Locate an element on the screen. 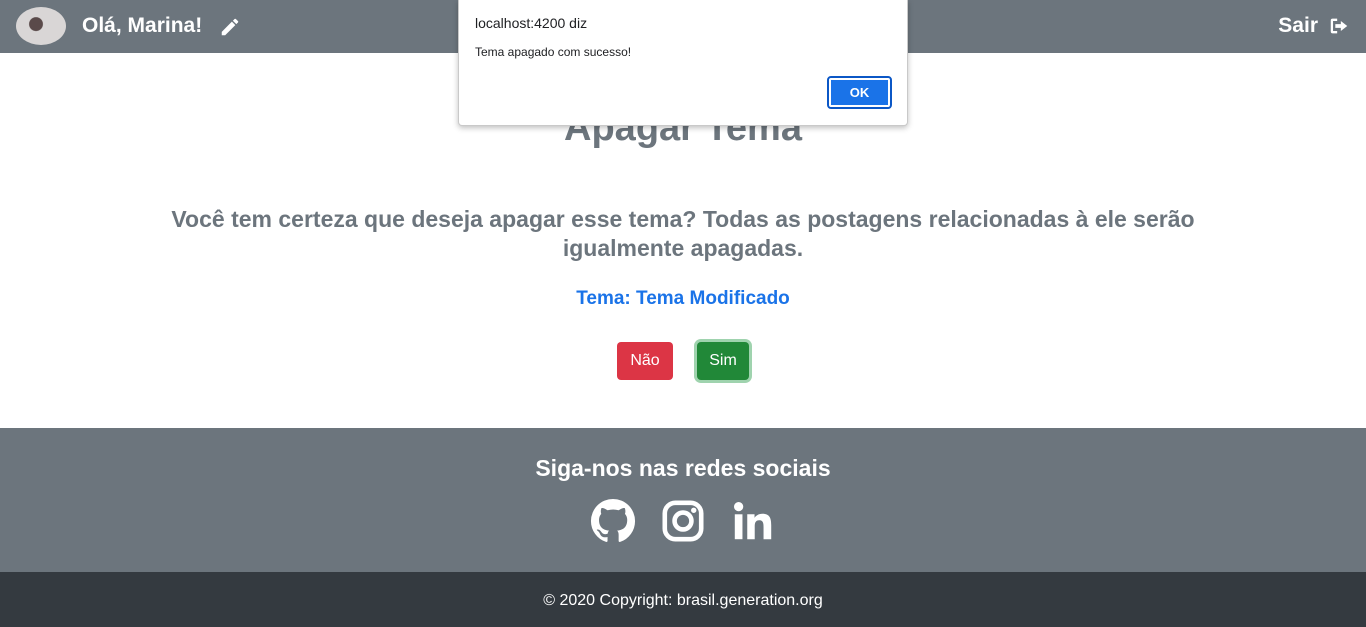  copyright-text: © 2020 Copyright: brasil.generation.org is located at coordinates (683, 600).